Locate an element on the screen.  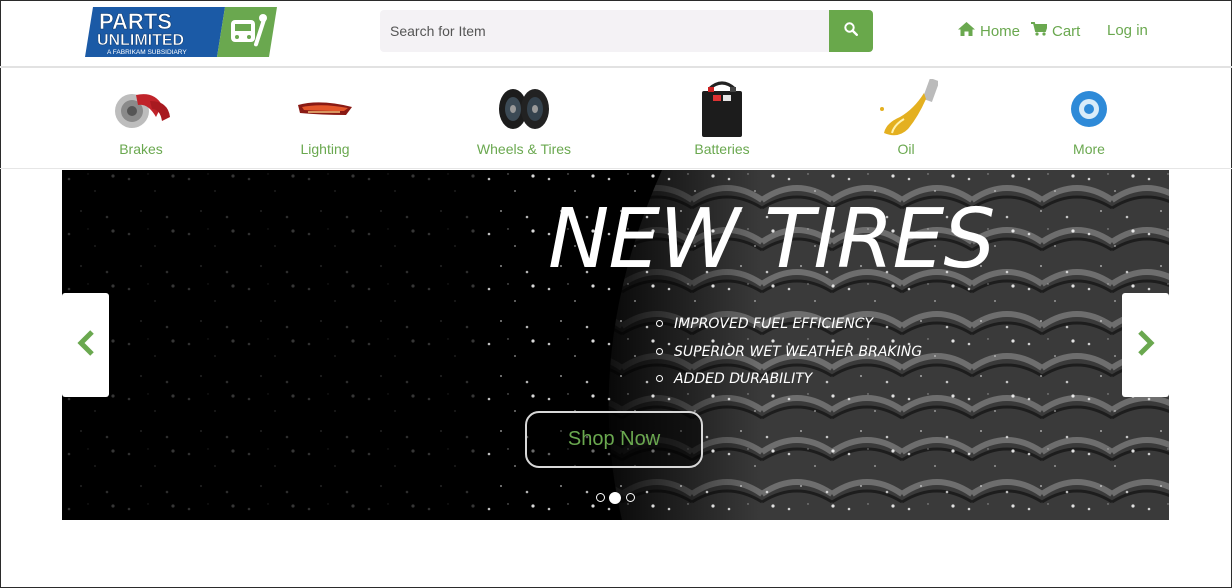
carousel-indicators is located at coordinates (619, 499).